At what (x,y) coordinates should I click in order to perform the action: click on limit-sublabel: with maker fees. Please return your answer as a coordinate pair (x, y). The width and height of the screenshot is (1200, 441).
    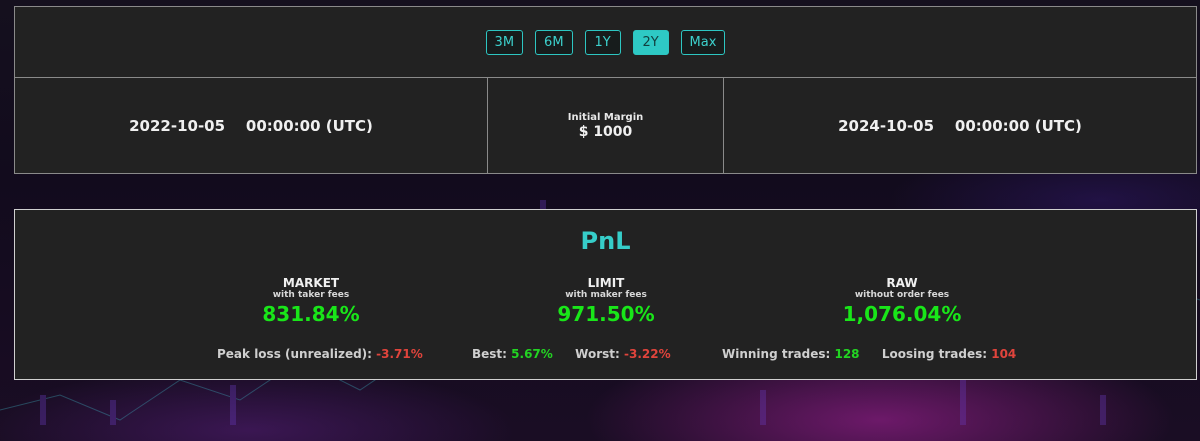
    Looking at the image, I should click on (606, 295).